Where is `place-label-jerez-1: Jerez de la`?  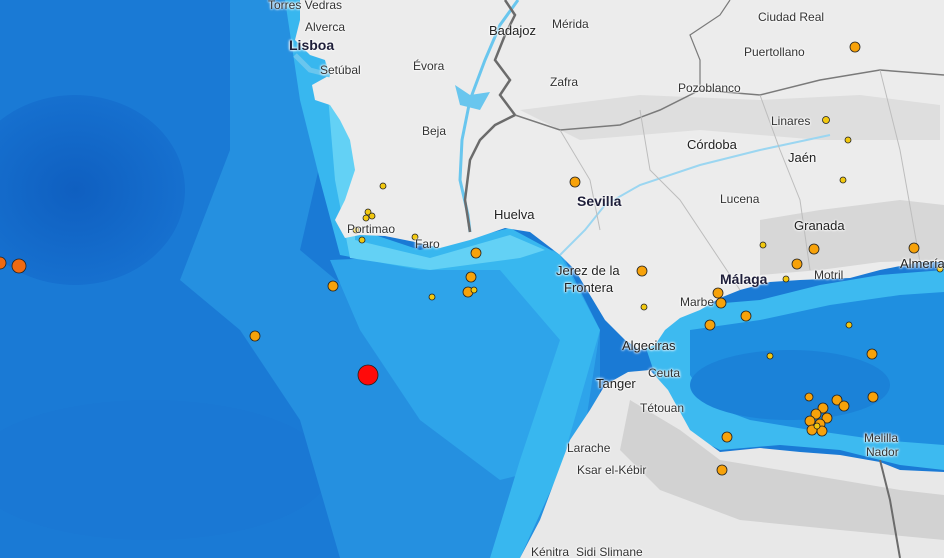
place-label-jerez-1: Jerez de la is located at coordinates (588, 270).